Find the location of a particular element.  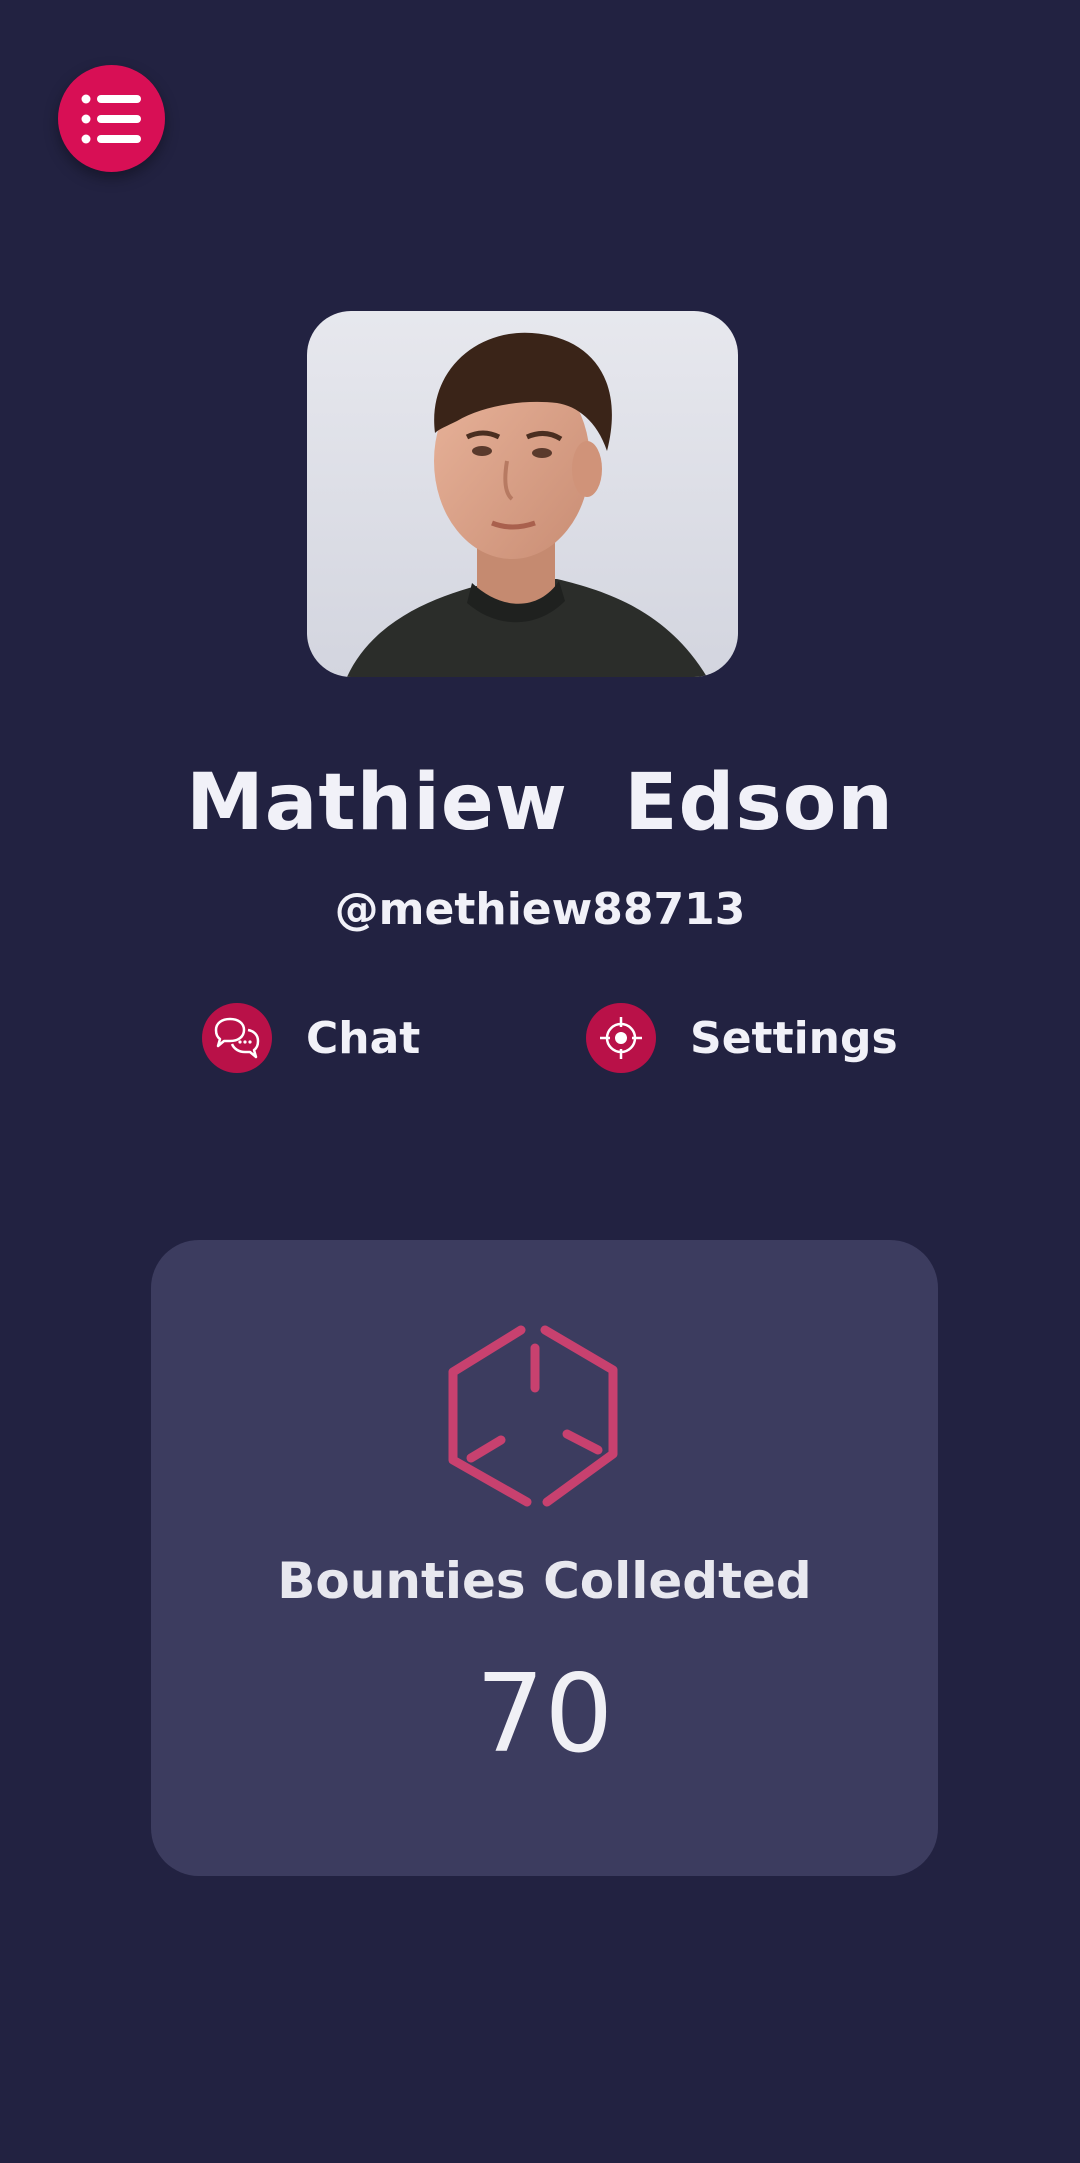

list-menu-icon is located at coordinates (111, 118).